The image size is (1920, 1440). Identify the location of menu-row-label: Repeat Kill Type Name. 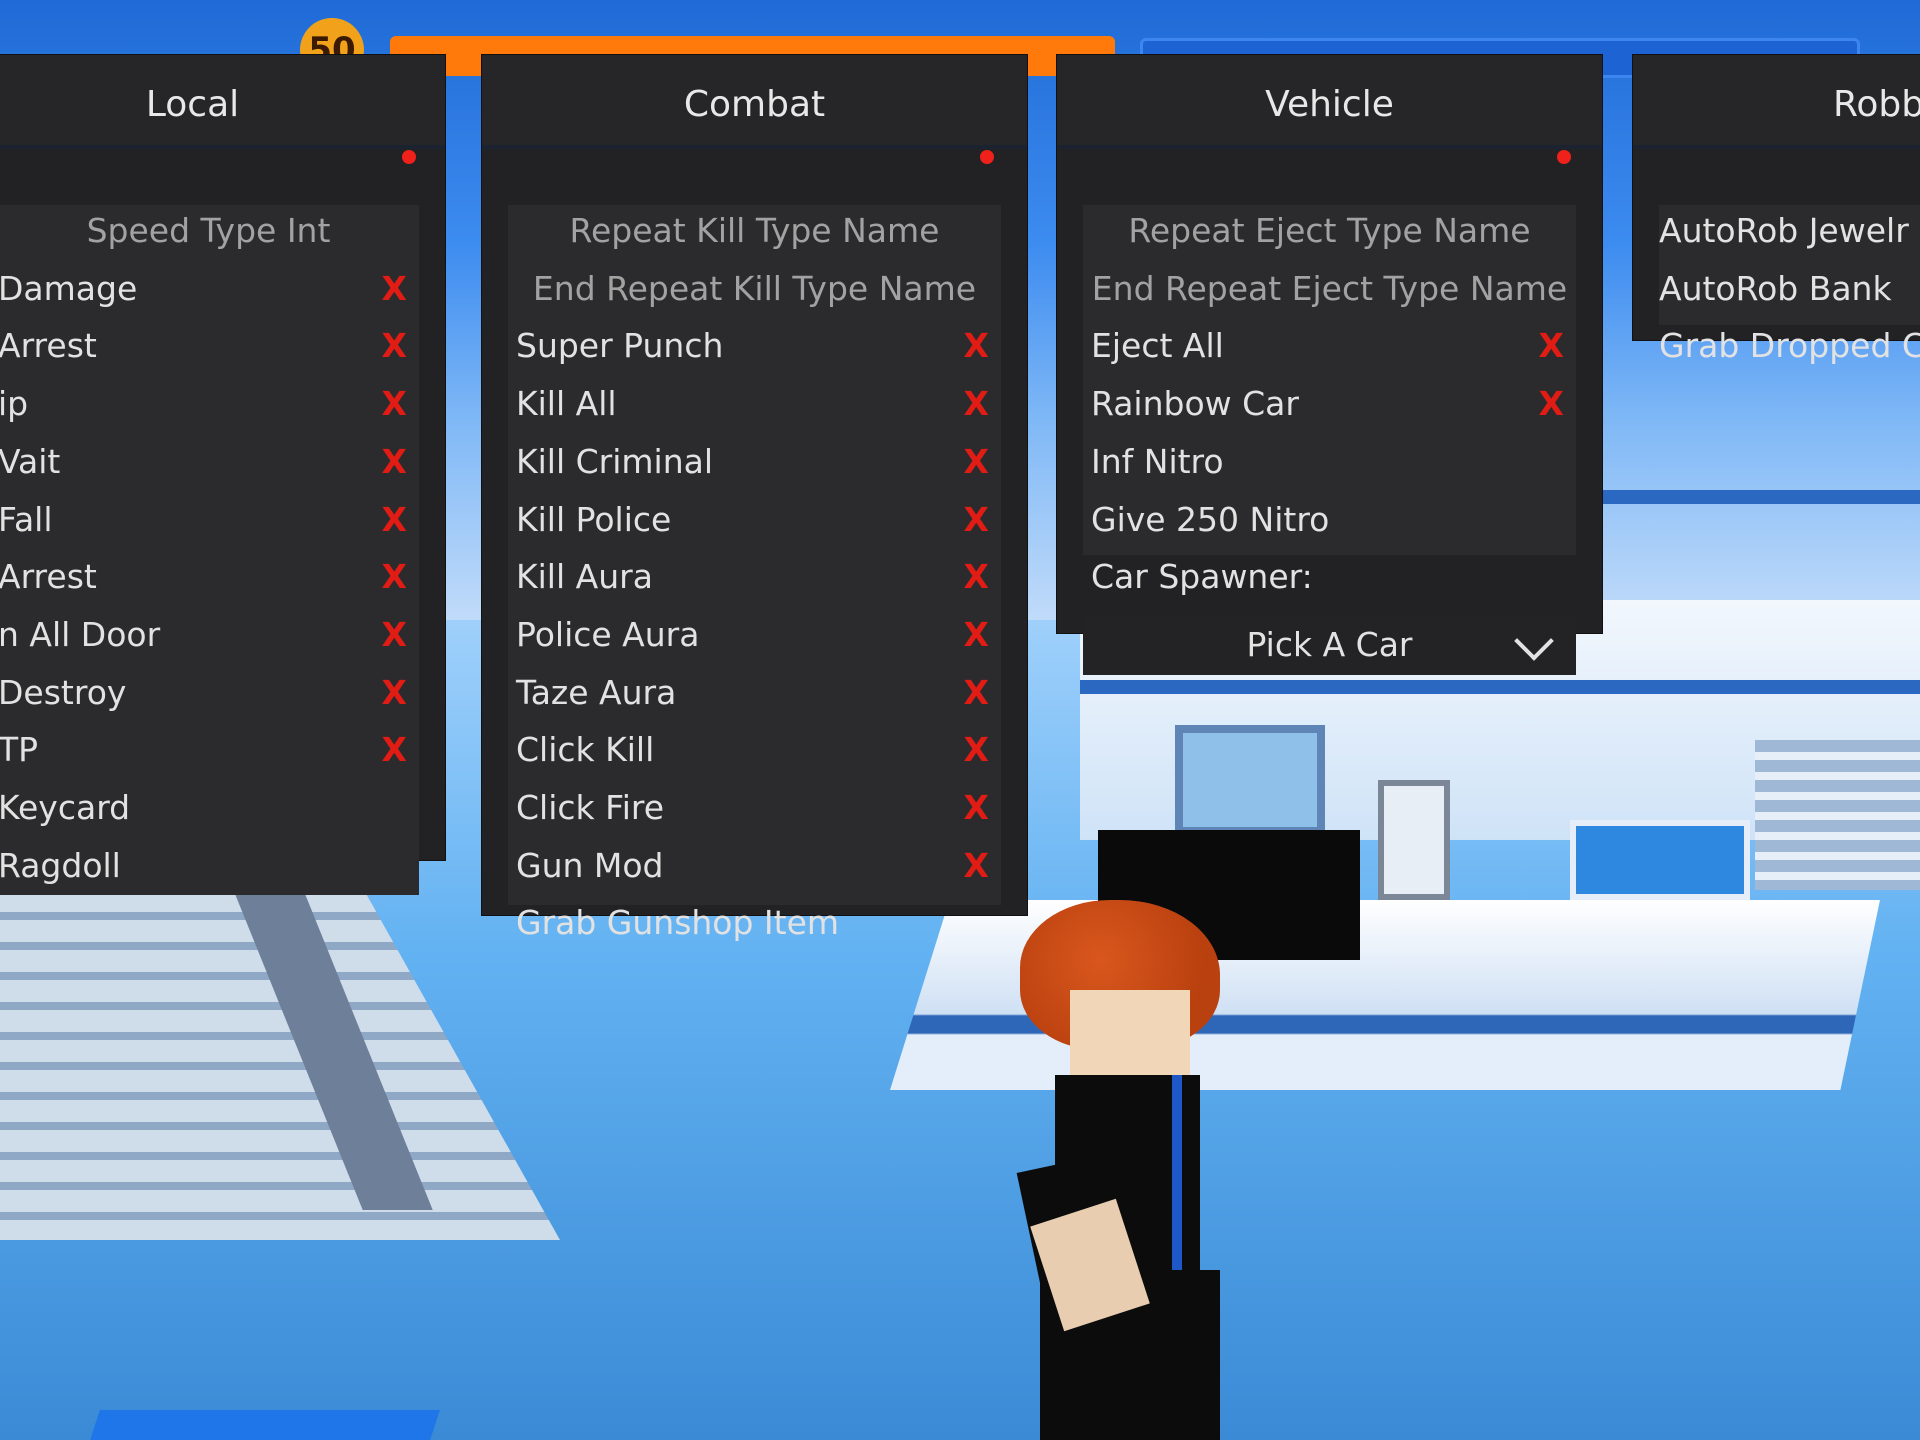
(754, 230).